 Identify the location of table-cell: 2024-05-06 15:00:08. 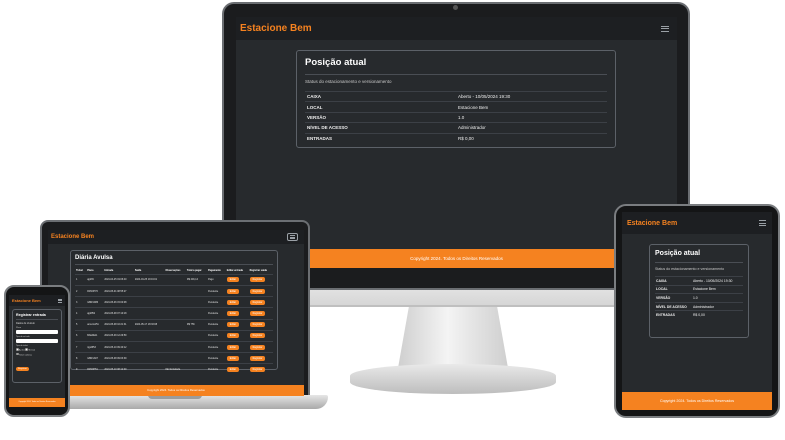
(118, 302).